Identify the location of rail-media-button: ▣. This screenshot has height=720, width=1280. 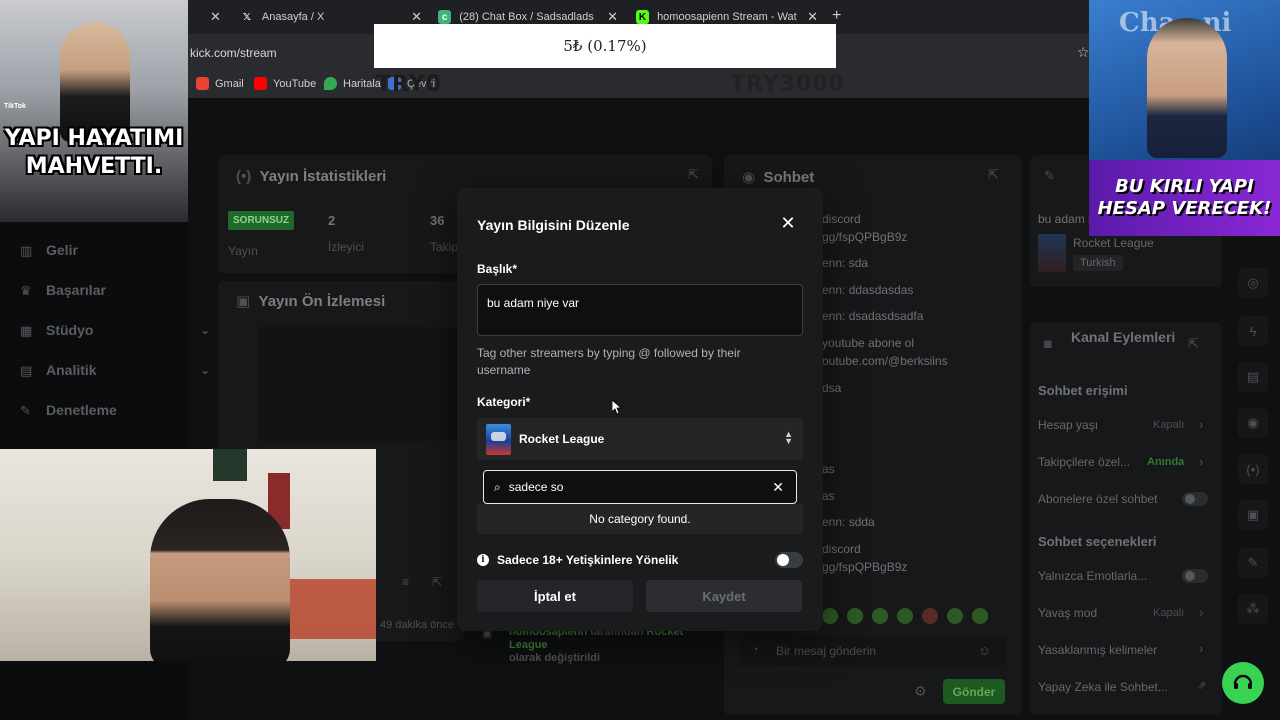
(1253, 515).